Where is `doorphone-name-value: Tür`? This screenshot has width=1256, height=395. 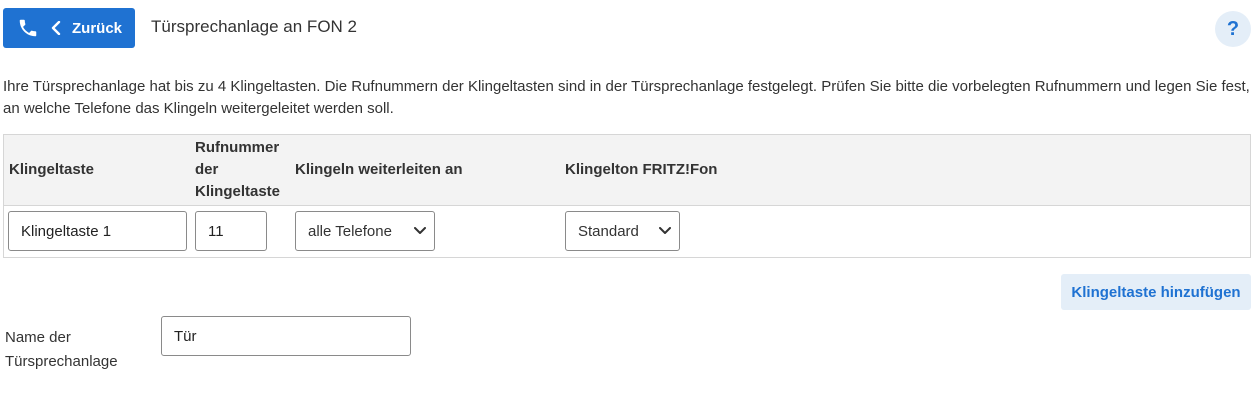
doorphone-name-value: Tür is located at coordinates (185, 336).